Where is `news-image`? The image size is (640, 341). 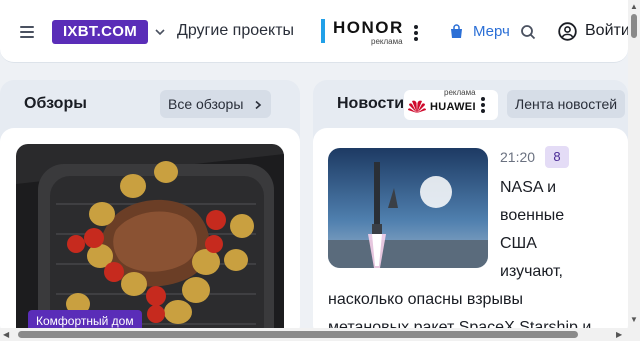
news-image is located at coordinates (408, 208).